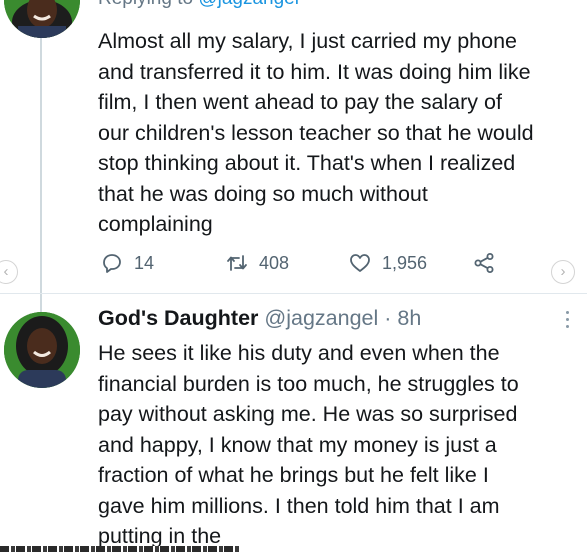 This screenshot has width=587, height=552. What do you see at coordinates (274, 262) in the screenshot?
I see `retweet-count: 408` at bounding box center [274, 262].